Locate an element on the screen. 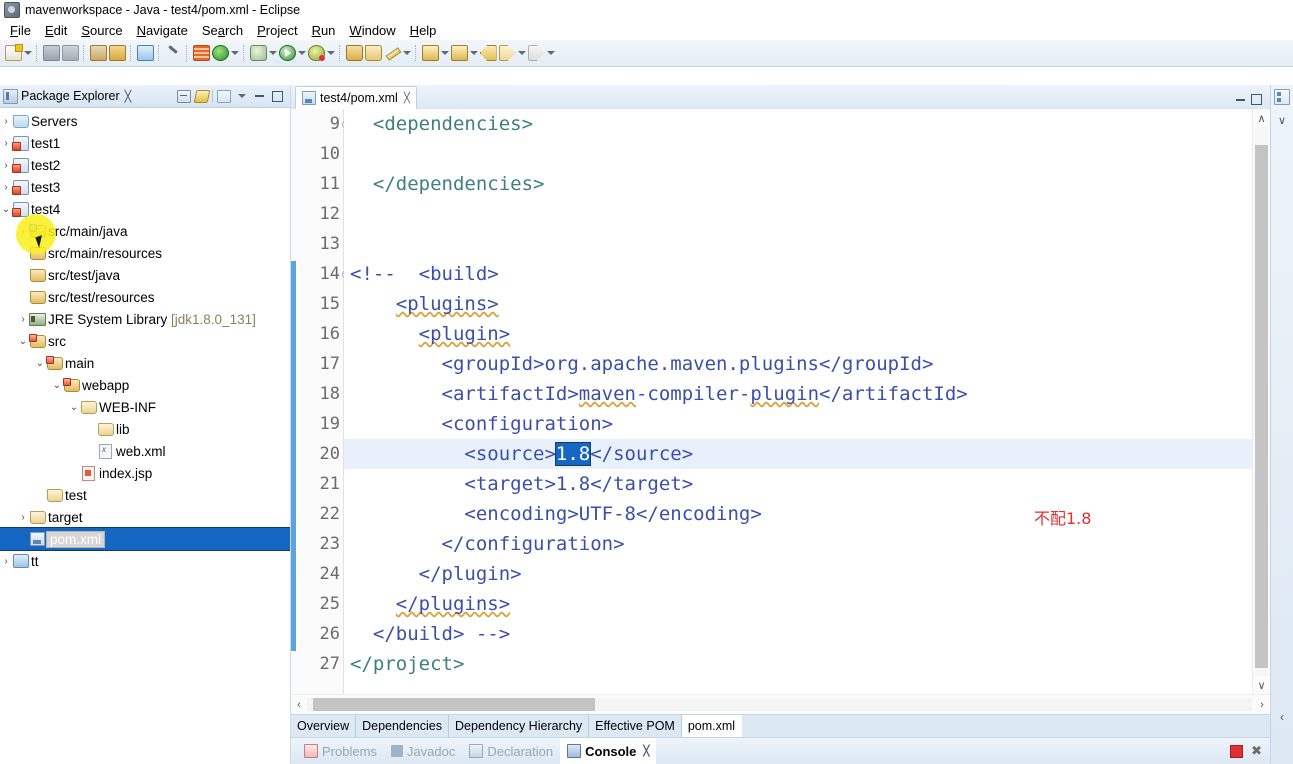 The width and height of the screenshot is (1293, 764). code-line: <!-- <build> is located at coordinates (798, 274).